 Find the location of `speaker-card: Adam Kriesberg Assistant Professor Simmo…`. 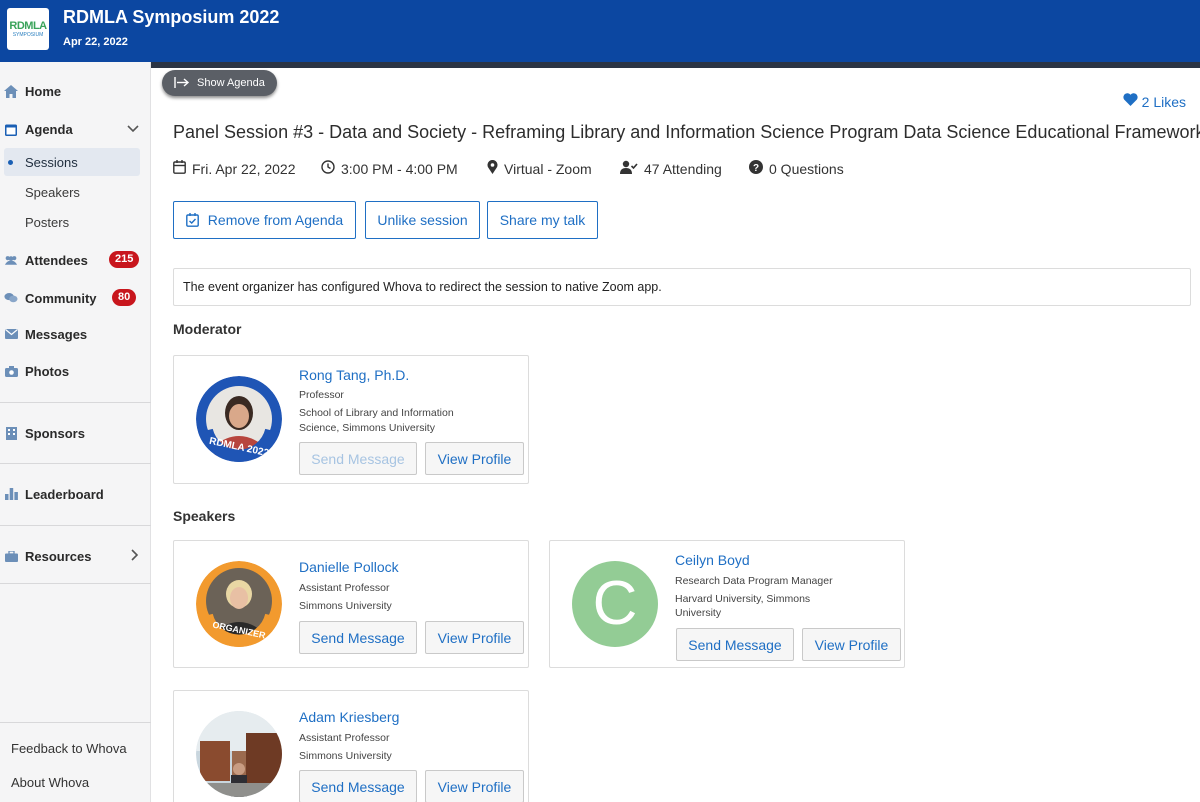

speaker-card: Adam Kriesberg Assistant Professor Simmo… is located at coordinates (351, 746).